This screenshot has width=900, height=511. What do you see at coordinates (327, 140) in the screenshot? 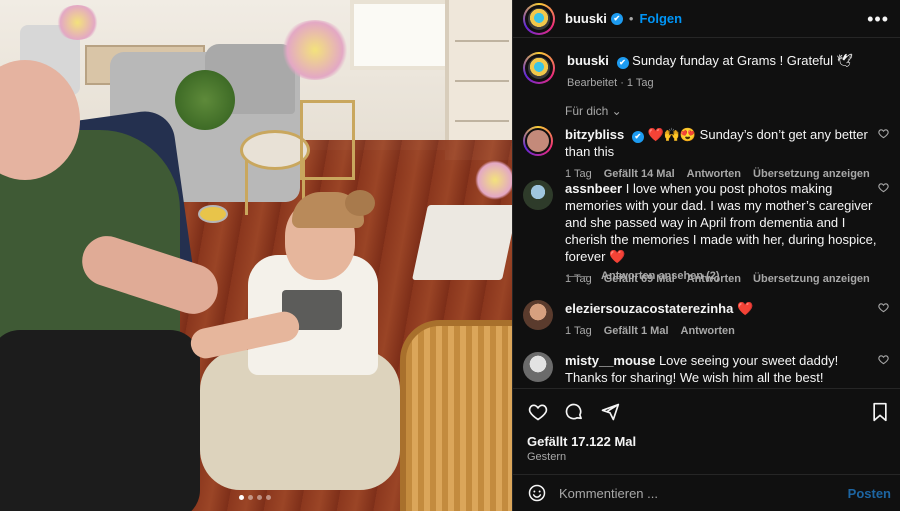
I see `bar-cart` at bounding box center [327, 140].